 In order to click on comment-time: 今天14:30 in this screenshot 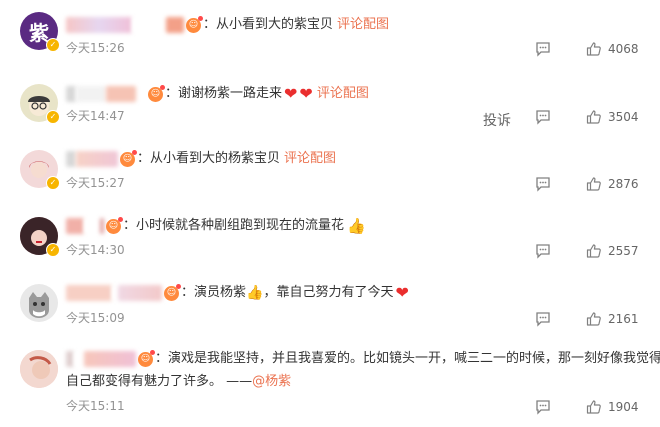, I will do `click(95, 250)`.